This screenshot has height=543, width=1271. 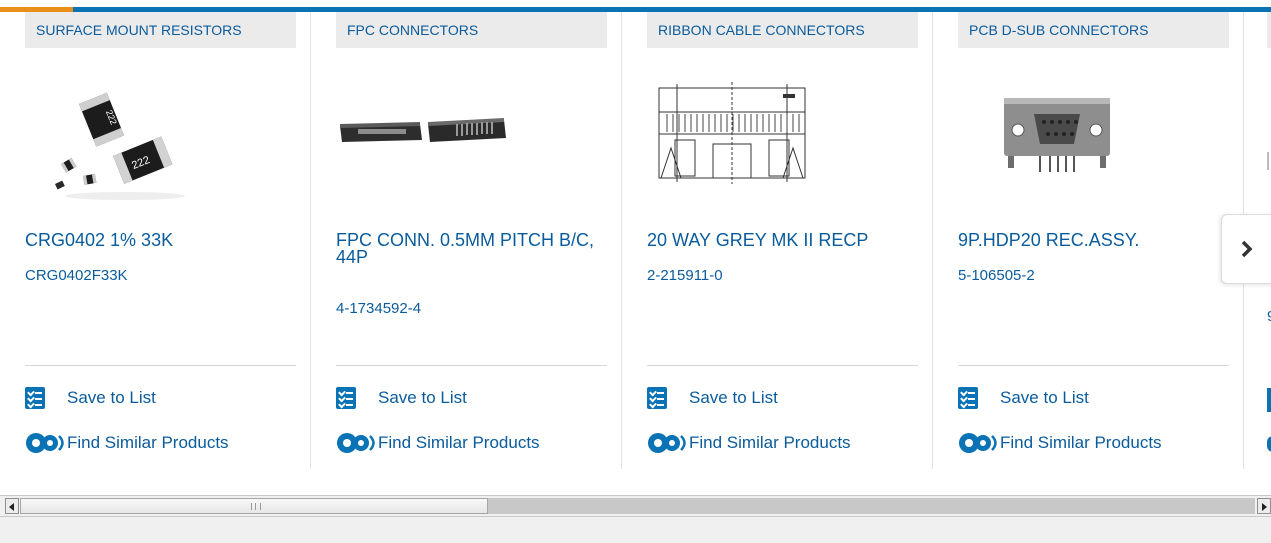 I want to click on category-tab: SURFACE MOUNT RESISTORS, so click(x=160, y=30).